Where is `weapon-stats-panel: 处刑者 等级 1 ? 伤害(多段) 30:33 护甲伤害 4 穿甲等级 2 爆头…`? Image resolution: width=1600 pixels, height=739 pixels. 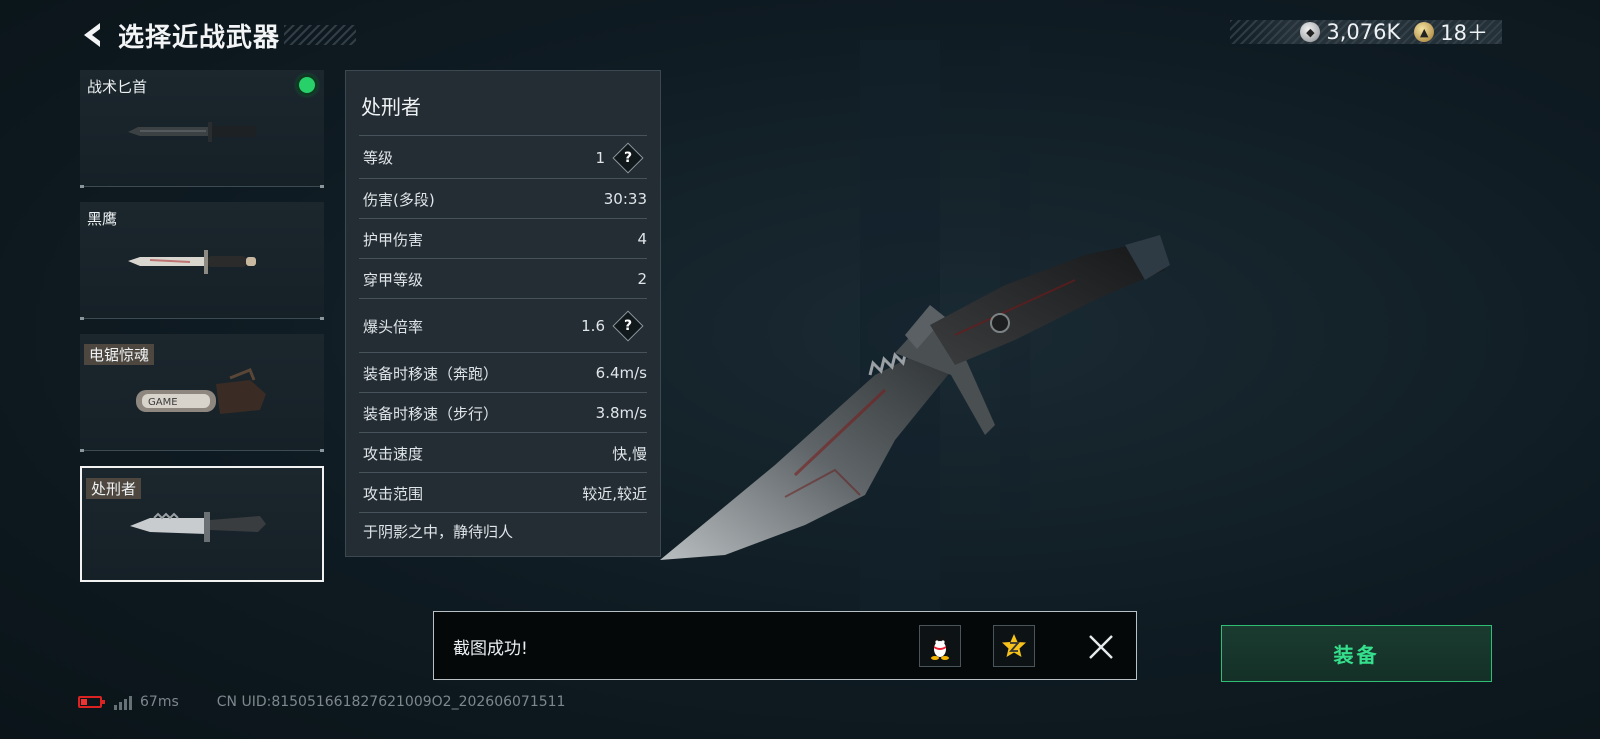 weapon-stats-panel: 处刑者 等级 1 ? 伤害(多段) 30:33 护甲伤害 4 穿甲等级 2 爆头… is located at coordinates (503, 313).